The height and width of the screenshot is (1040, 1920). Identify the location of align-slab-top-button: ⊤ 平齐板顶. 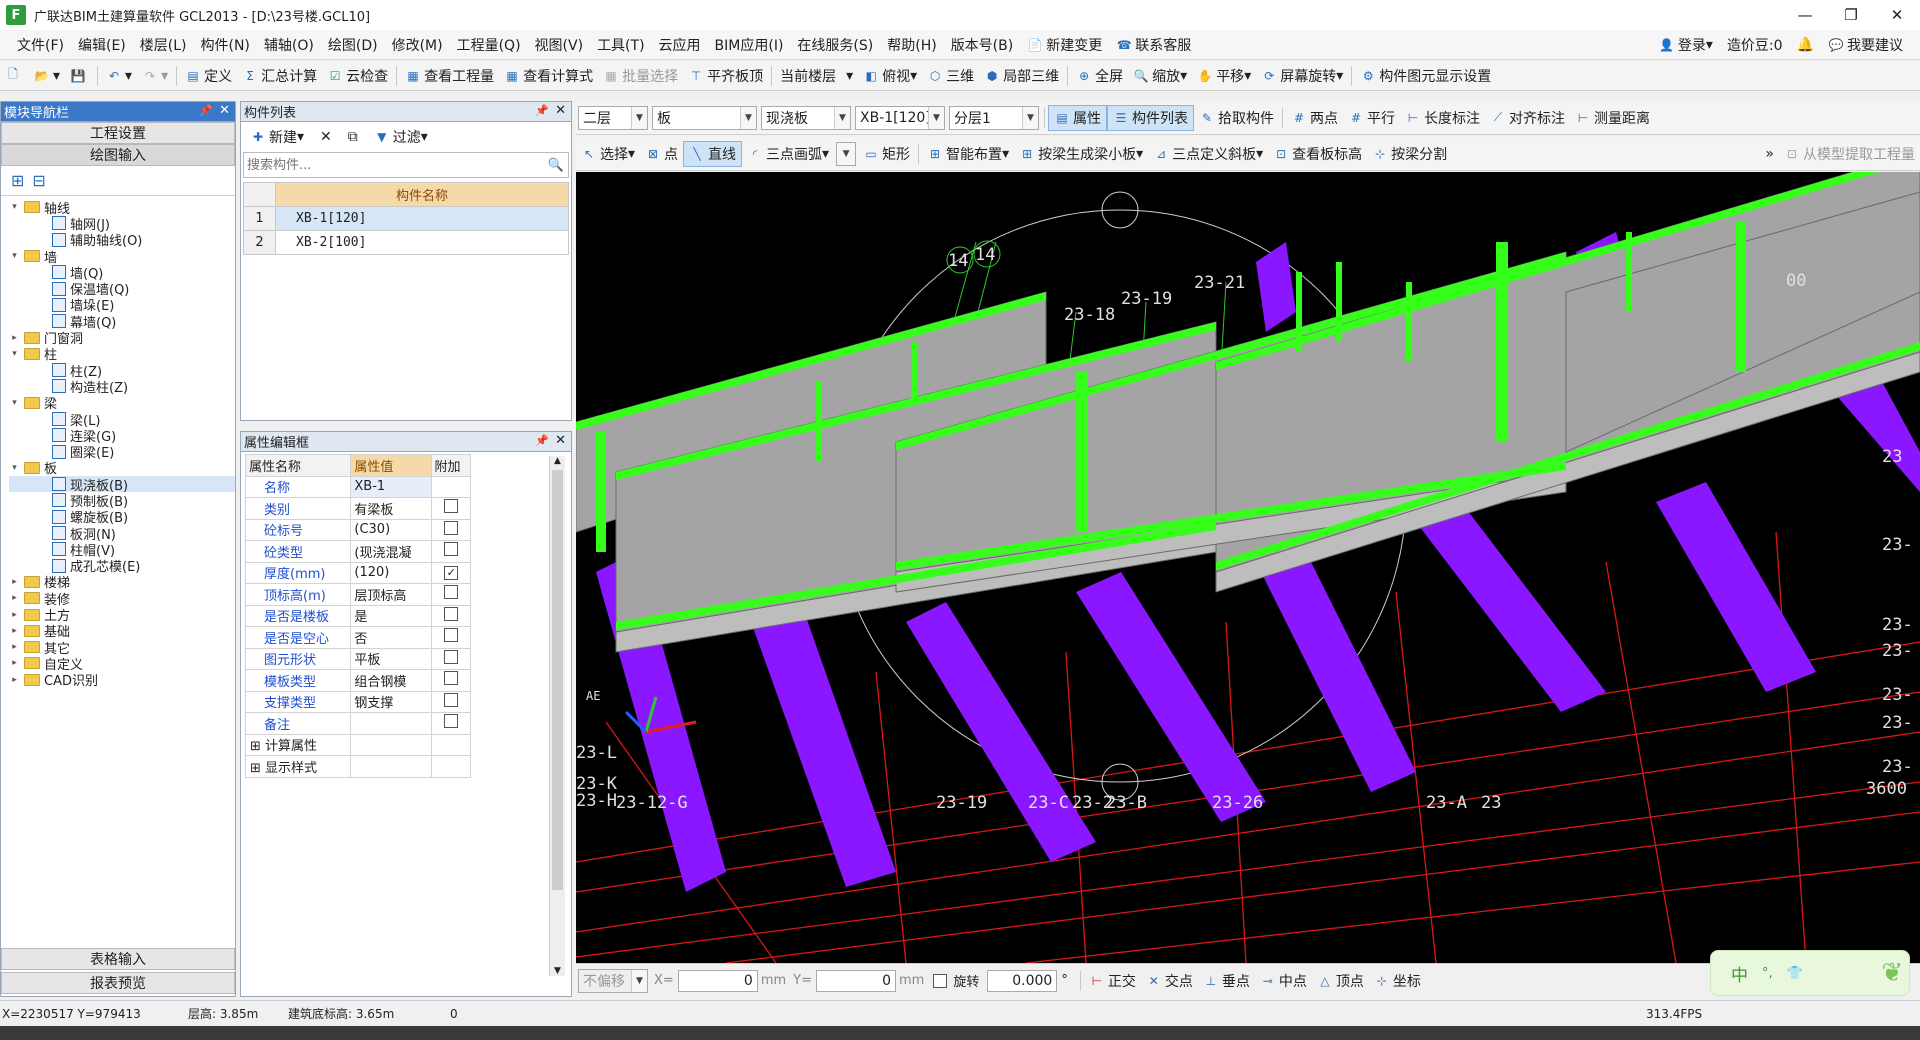
(725, 76).